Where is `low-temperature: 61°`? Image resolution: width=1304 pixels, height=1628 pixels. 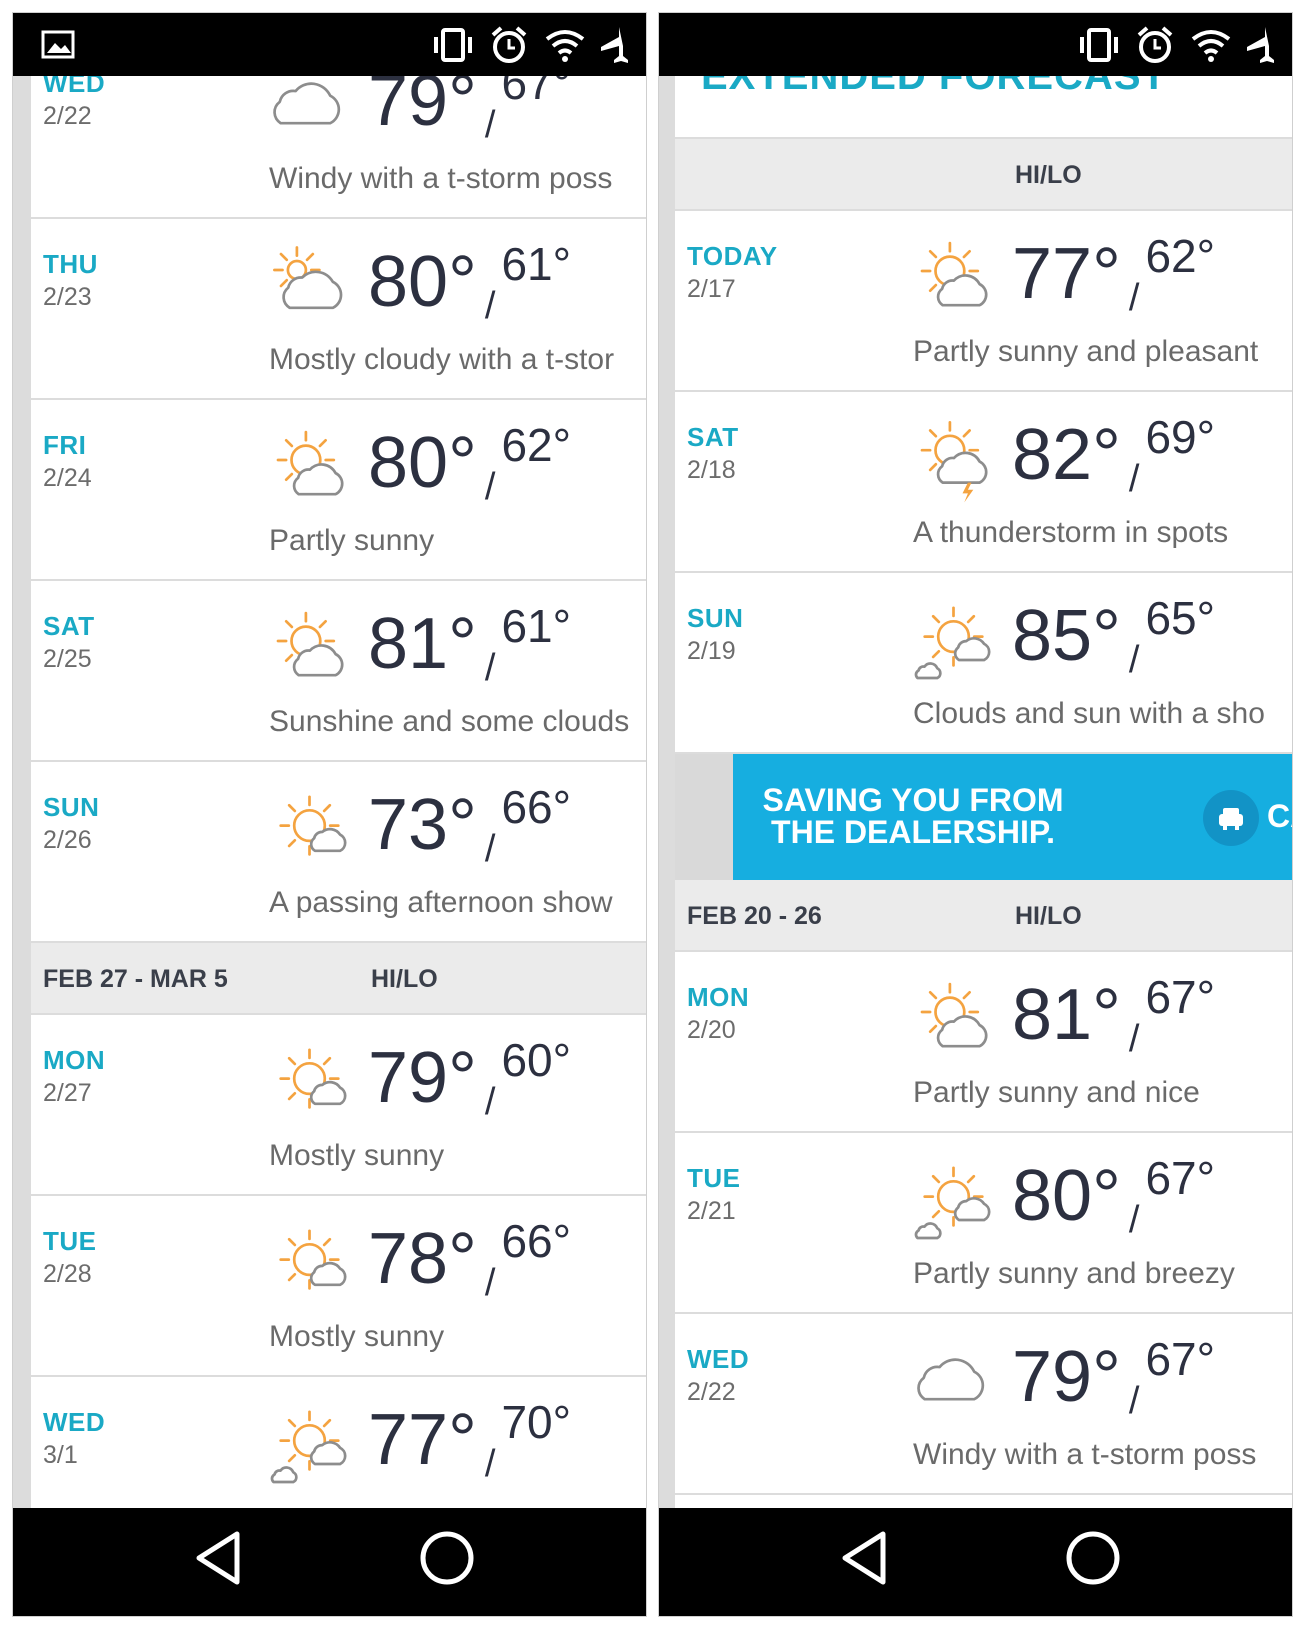
low-temperature: 61° is located at coordinates (536, 626).